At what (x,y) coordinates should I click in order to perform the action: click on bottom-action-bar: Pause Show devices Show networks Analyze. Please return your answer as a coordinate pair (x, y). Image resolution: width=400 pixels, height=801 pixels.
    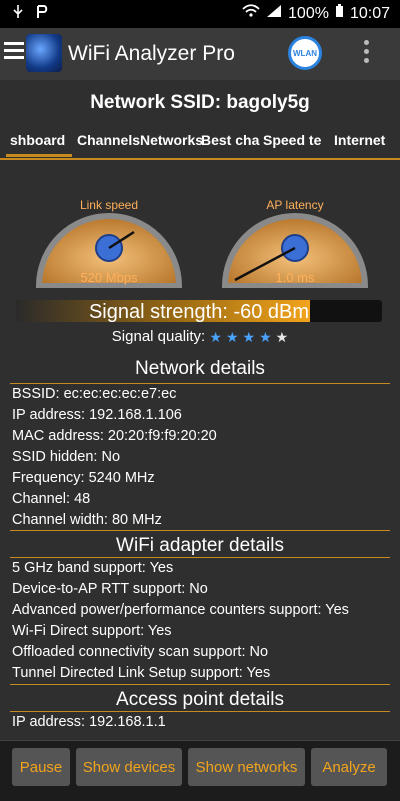
    Looking at the image, I should click on (200, 770).